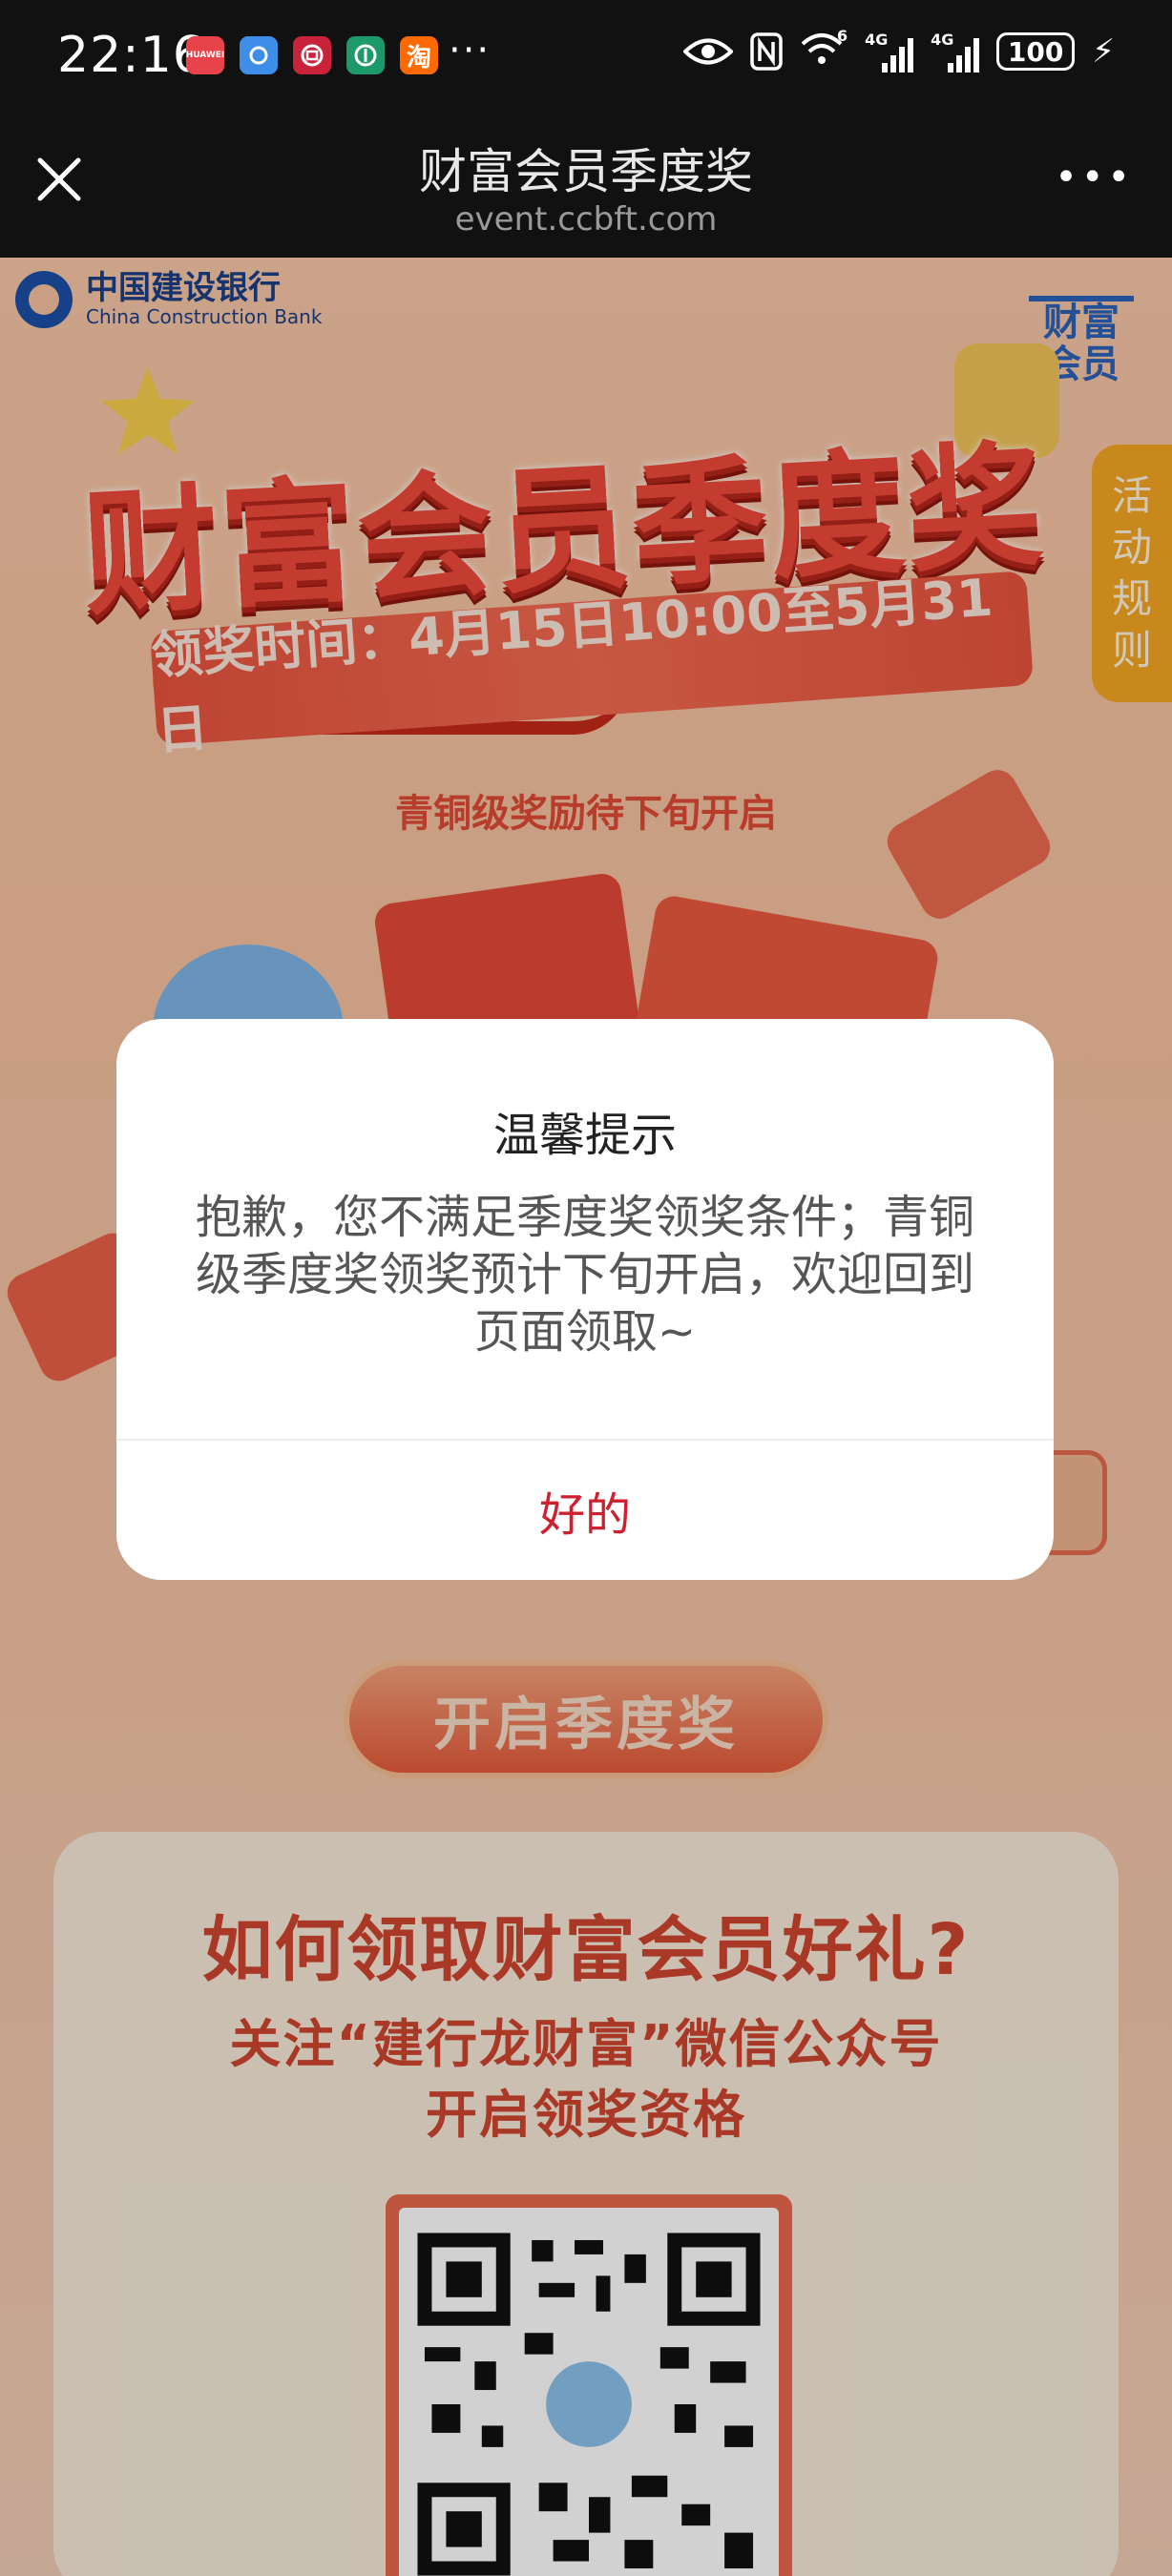 The height and width of the screenshot is (2576, 1172). Describe the element at coordinates (877, 40) in the screenshot. I see `signal-1-label: 4G` at that location.